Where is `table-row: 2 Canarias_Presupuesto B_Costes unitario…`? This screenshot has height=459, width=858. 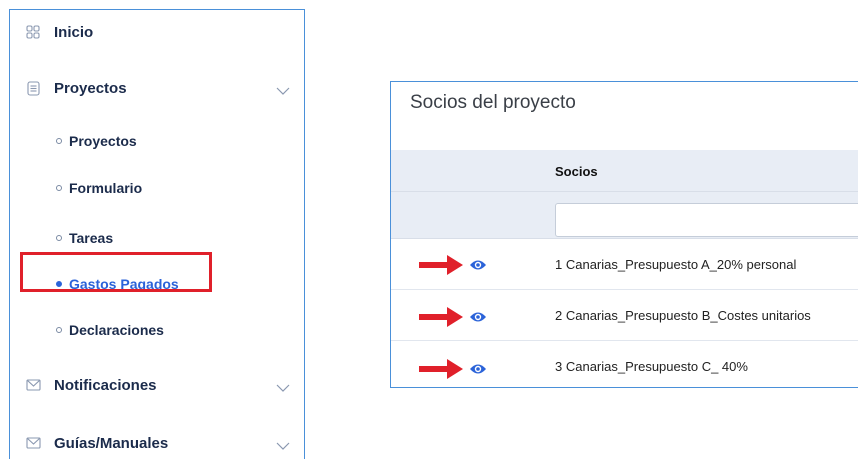 table-row: 2 Canarias_Presupuesto B_Costes unitario… is located at coordinates (624, 316).